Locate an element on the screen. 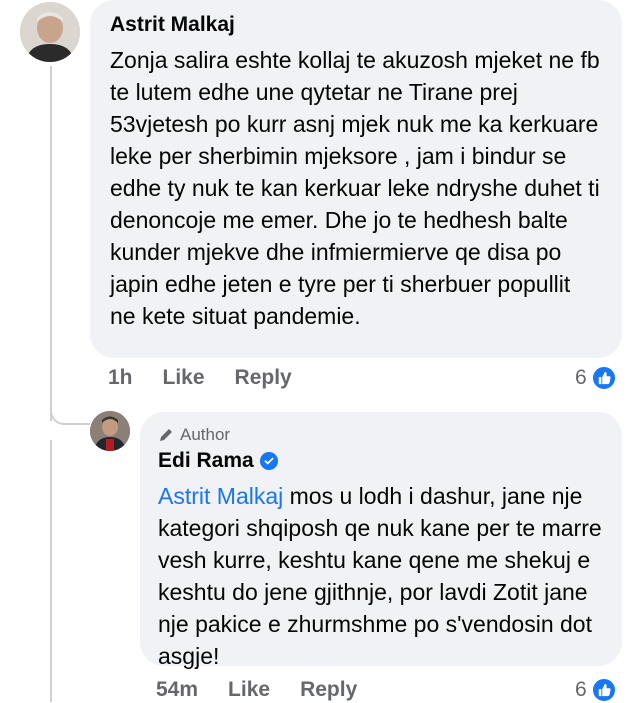 The height and width of the screenshot is (703, 640). like-button: Like is located at coordinates (184, 378).